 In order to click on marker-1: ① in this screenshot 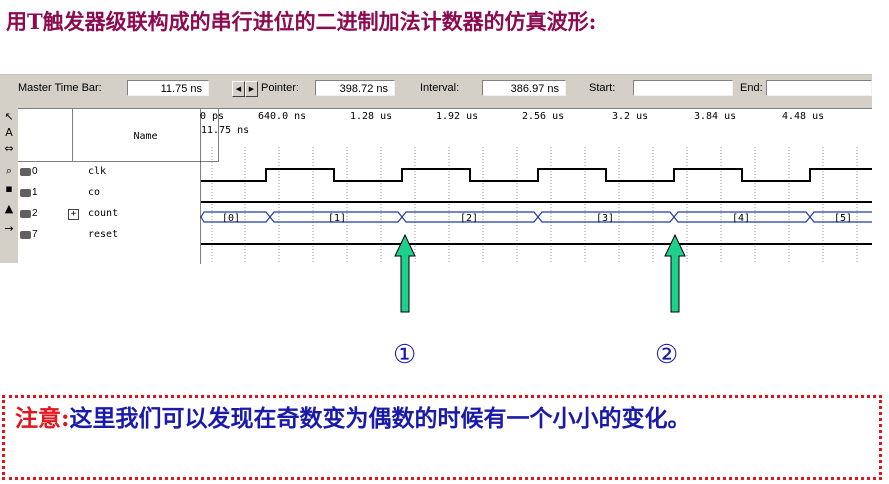, I will do `click(405, 355)`.